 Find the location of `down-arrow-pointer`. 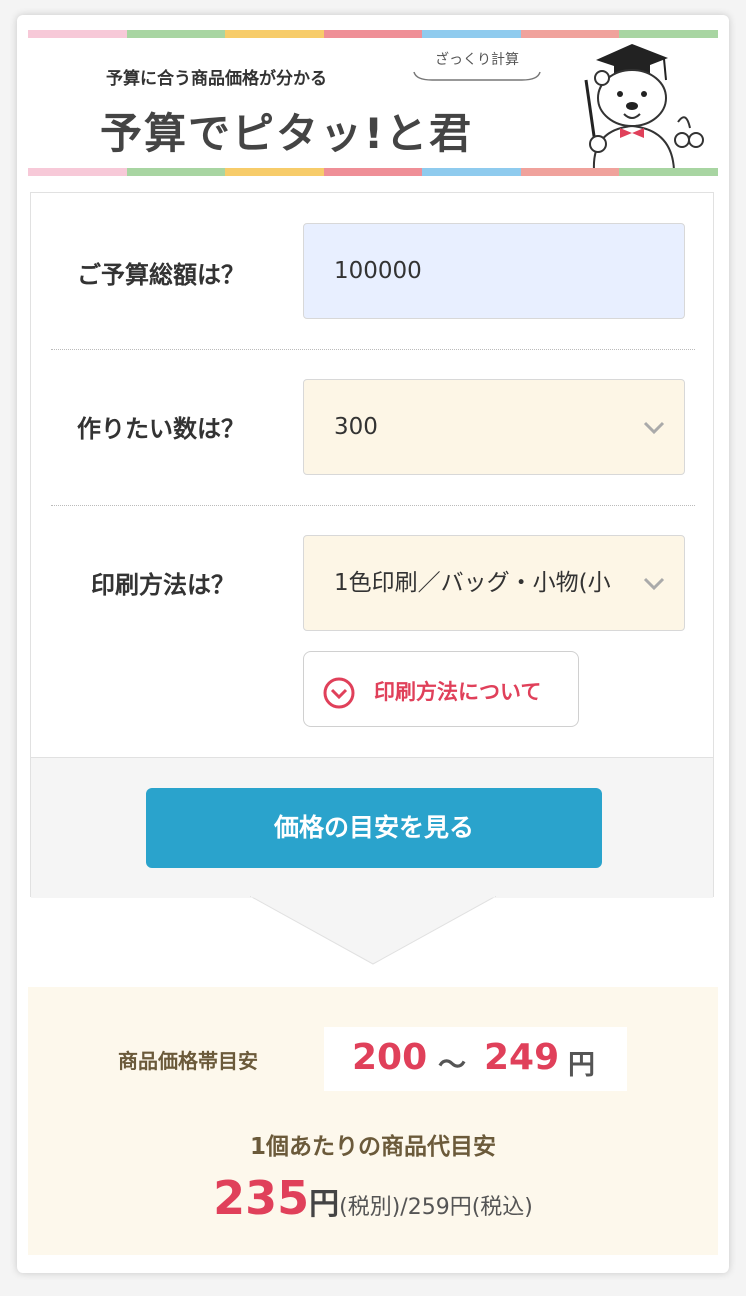

down-arrow-pointer is located at coordinates (373, 930).